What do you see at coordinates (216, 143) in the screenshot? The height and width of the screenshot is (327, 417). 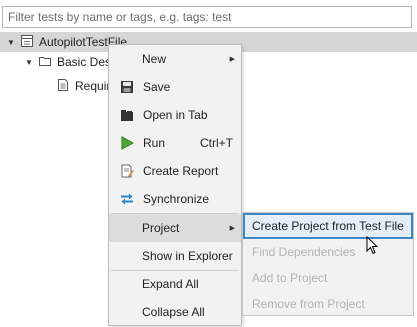 I see `run-shortcut: Ctrl+T` at bounding box center [216, 143].